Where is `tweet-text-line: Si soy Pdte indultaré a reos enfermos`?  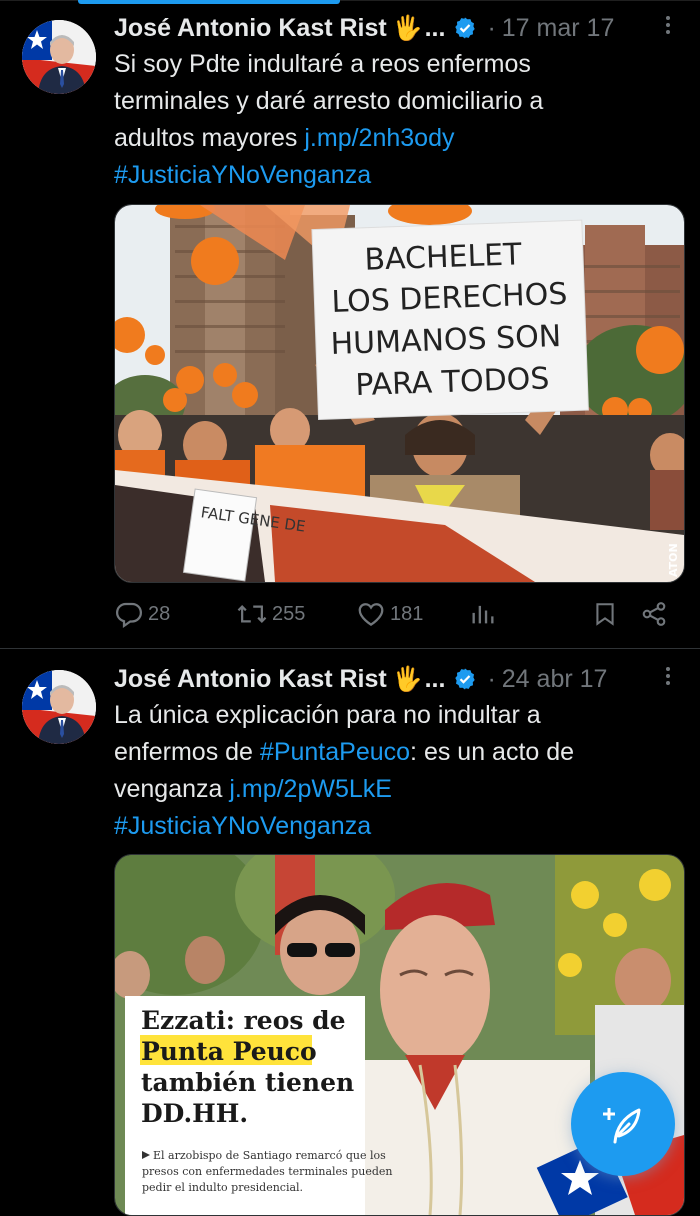
tweet-text-line: Si soy Pdte indultaré a reos enfermos is located at coordinates (322, 64).